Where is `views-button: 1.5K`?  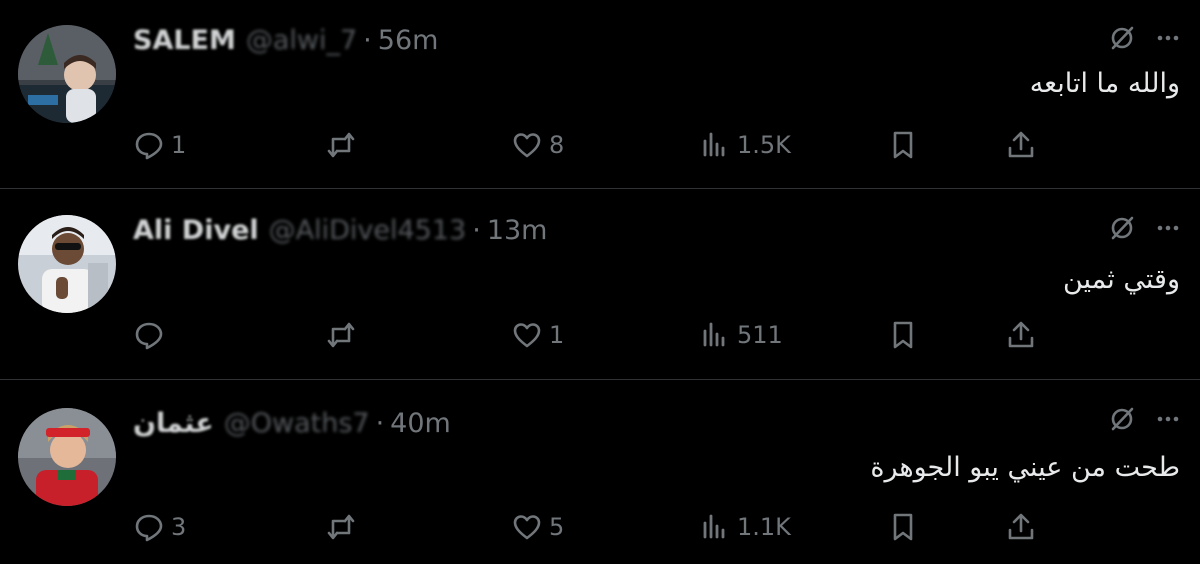
views-button: 1.5K is located at coordinates (745, 145).